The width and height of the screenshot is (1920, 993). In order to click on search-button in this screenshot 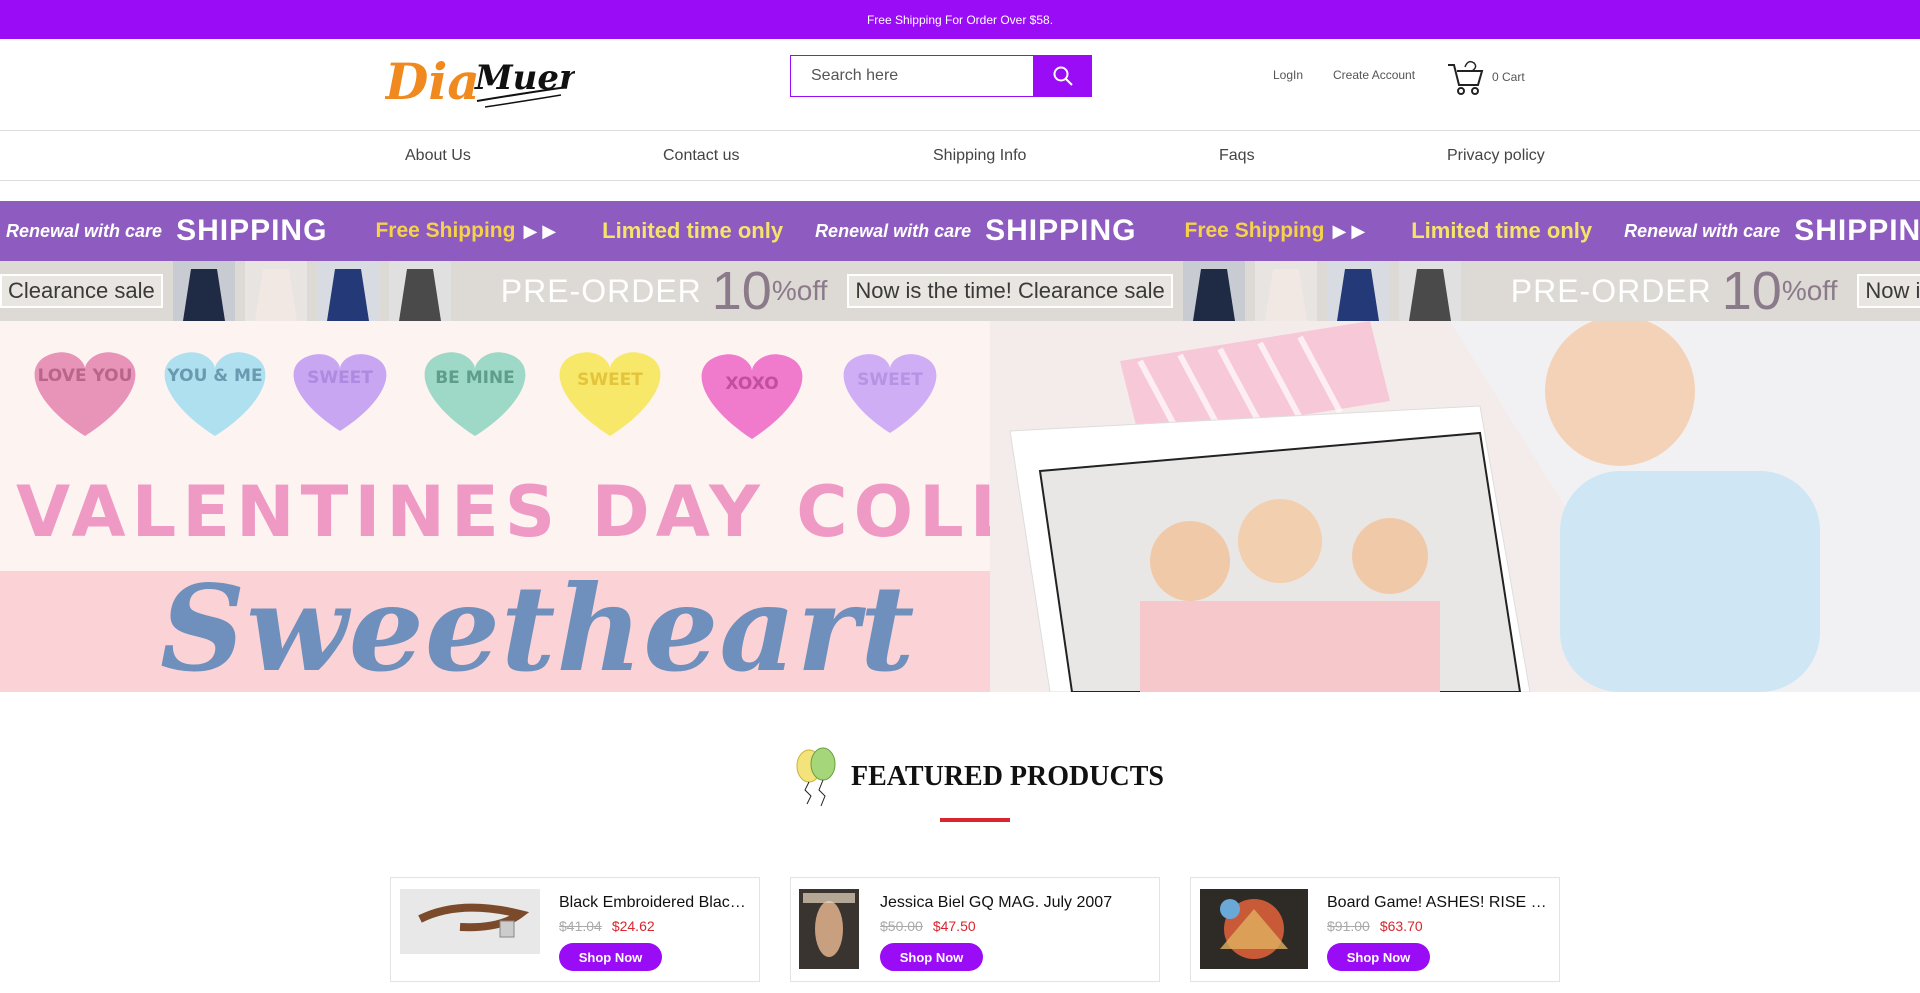, I will do `click(1062, 76)`.